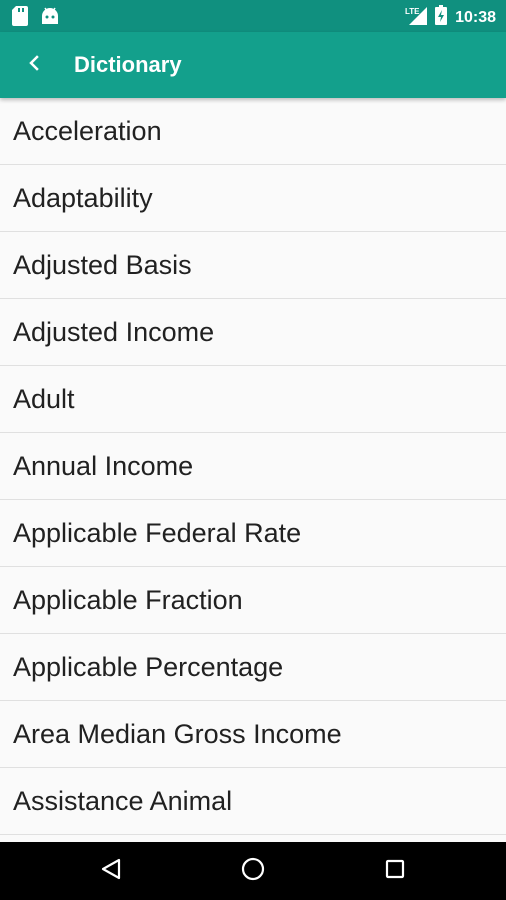 This screenshot has width=506, height=900. Describe the element at coordinates (475, 17) in the screenshot. I see `status-time: 10:38` at that location.